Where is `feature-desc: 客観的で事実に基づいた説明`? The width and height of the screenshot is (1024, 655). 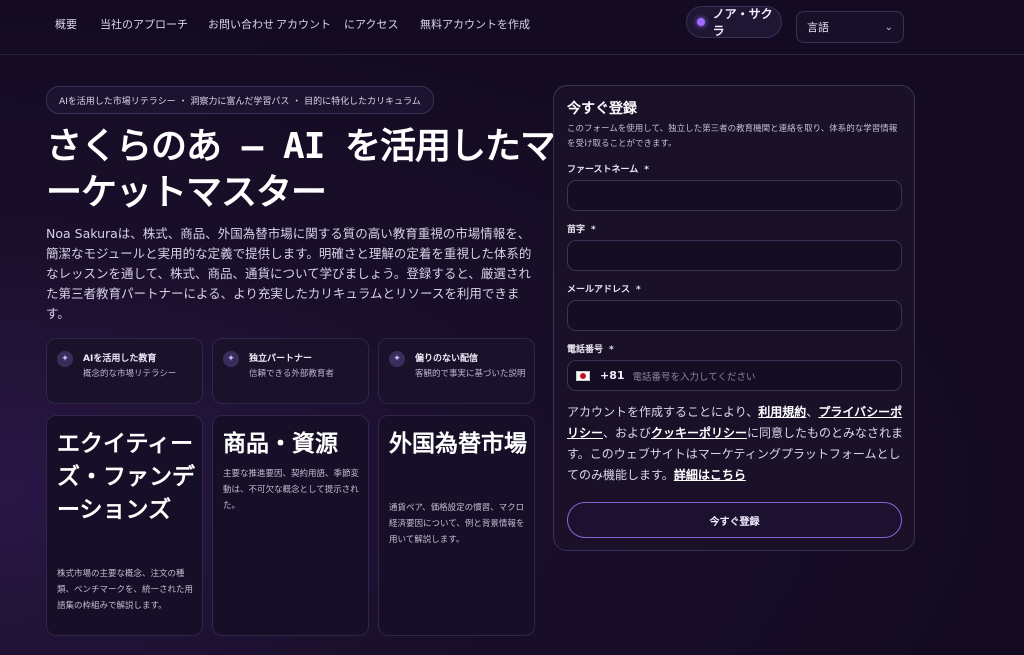 feature-desc: 客観的で事実に基づいた説明 is located at coordinates (470, 374).